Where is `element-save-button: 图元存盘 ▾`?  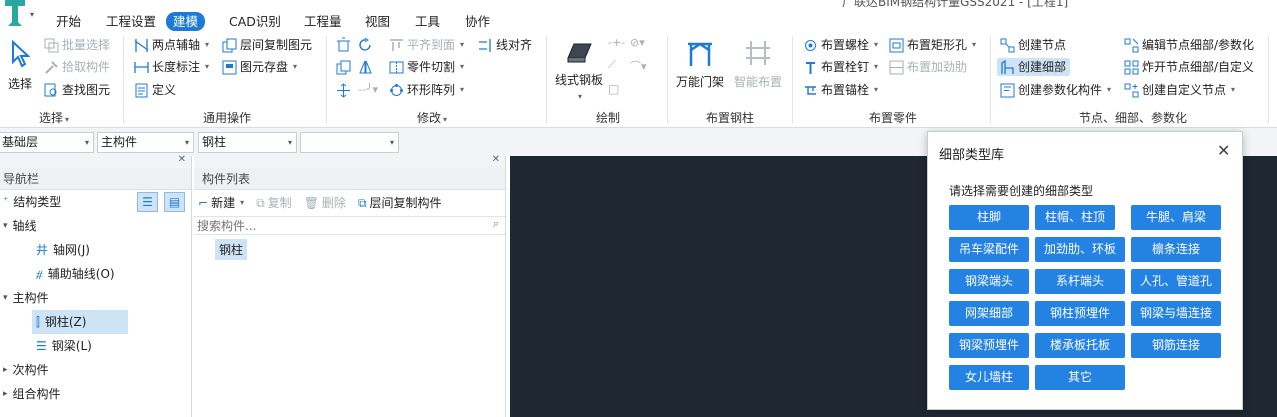 element-save-button: 图元存盘 ▾ is located at coordinates (259, 67).